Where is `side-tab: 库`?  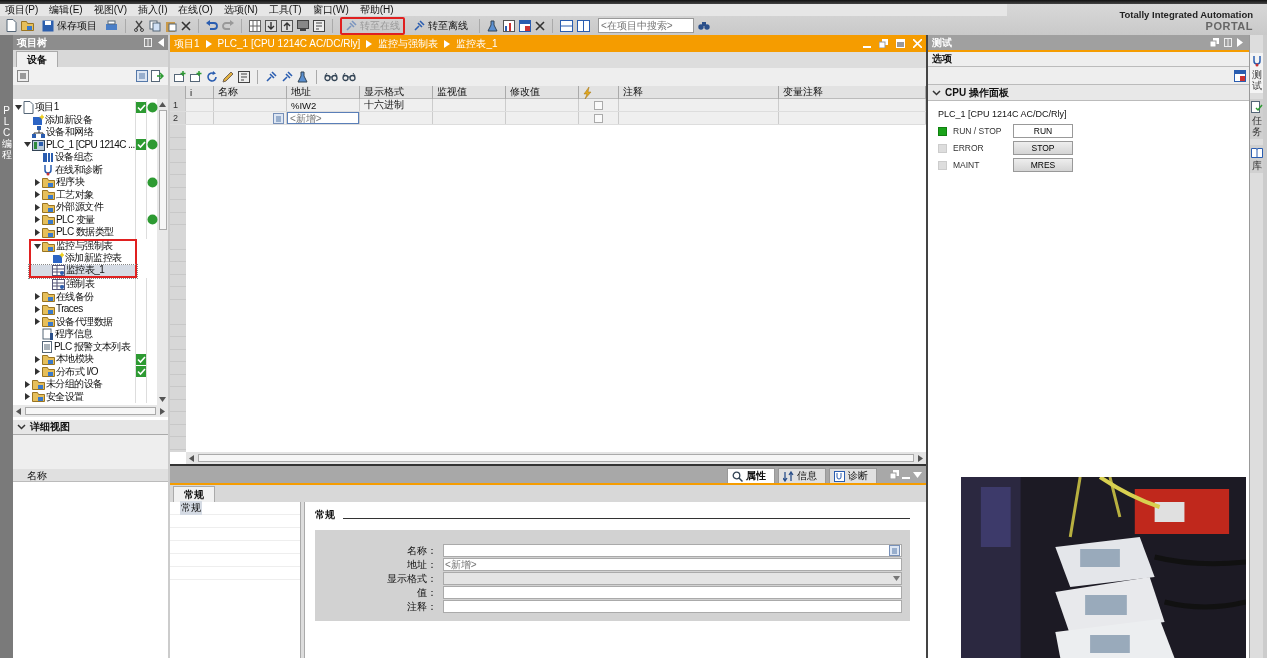
side-tab: 库 is located at coordinates (1256, 159).